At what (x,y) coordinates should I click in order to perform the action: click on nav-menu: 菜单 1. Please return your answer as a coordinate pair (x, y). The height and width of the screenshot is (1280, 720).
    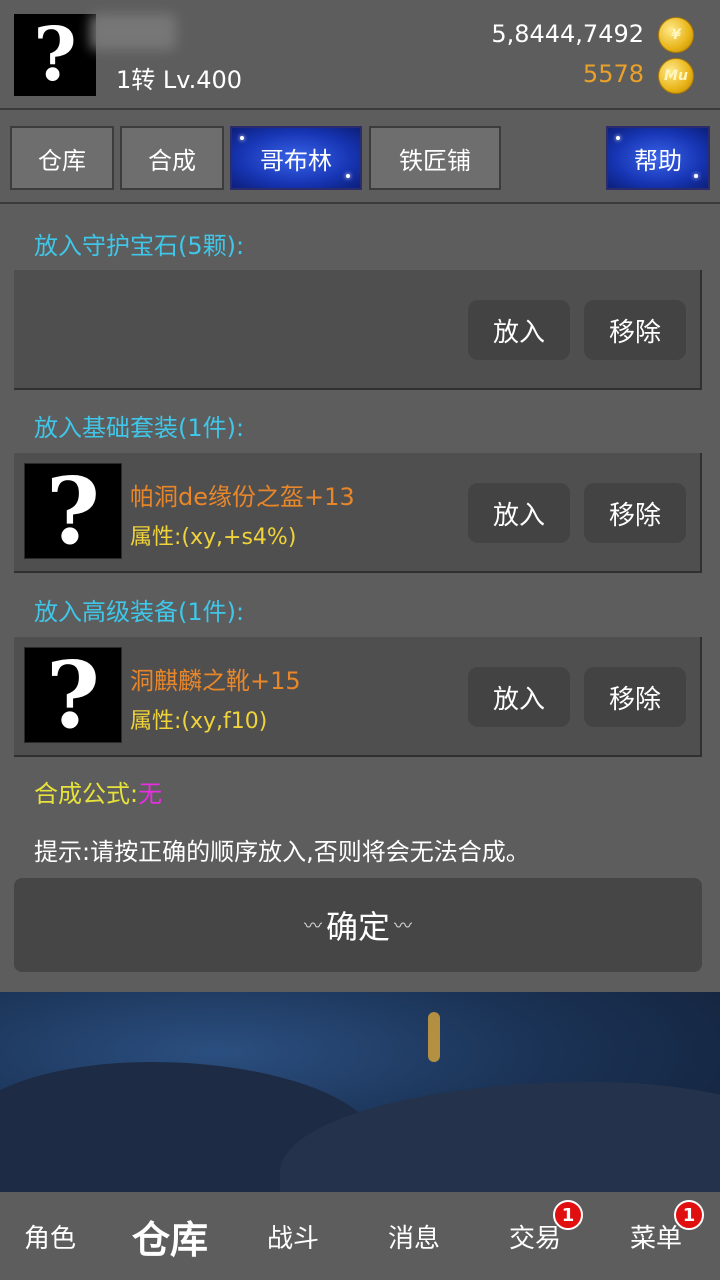
    Looking at the image, I should click on (656, 1236).